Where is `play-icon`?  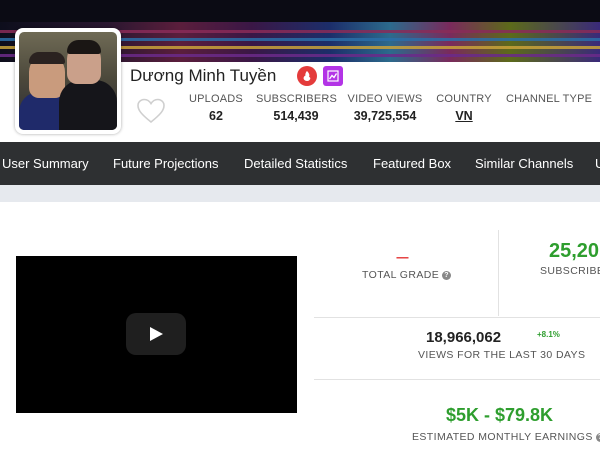 play-icon is located at coordinates (156, 334).